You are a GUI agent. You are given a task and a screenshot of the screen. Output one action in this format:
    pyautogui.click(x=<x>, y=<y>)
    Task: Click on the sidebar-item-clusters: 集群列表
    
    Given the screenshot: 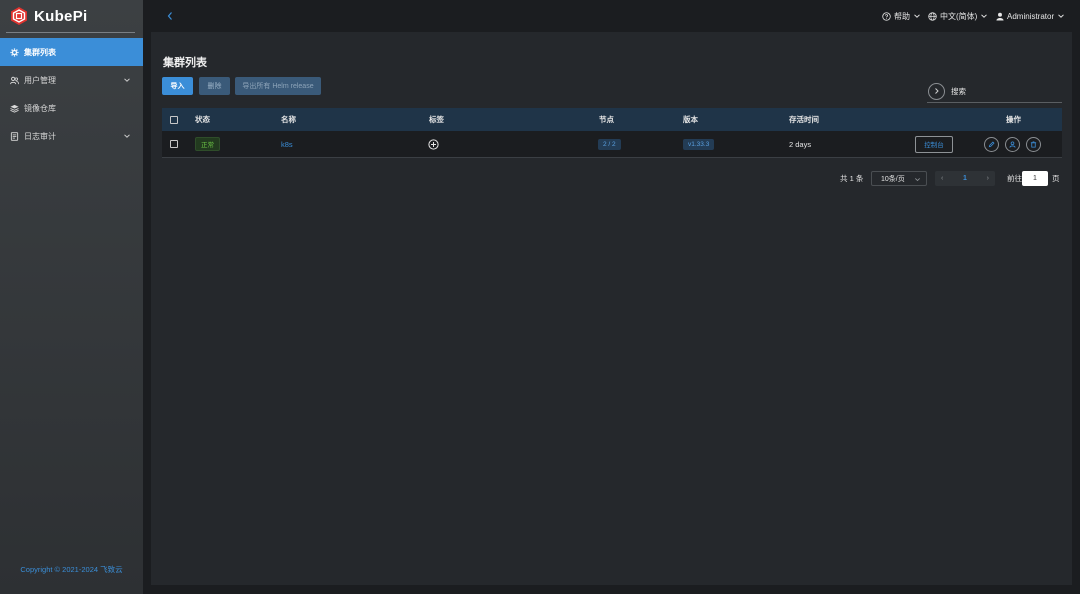 What is the action you would take?
    pyautogui.click(x=71, y=52)
    